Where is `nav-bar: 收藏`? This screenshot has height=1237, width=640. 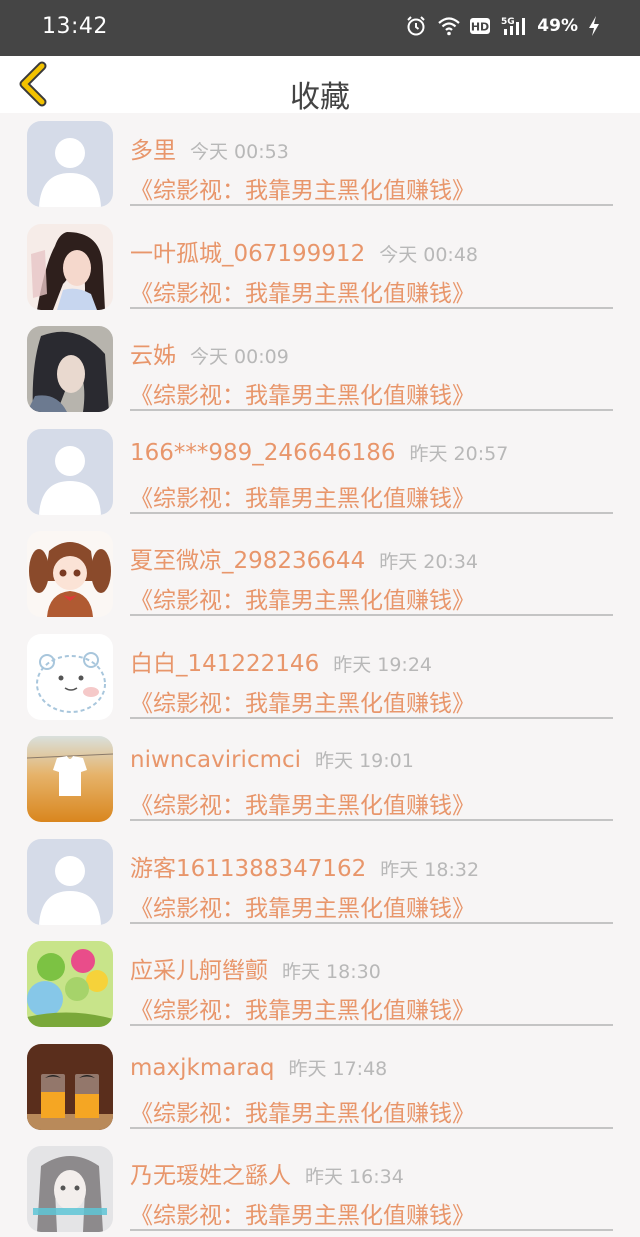
nav-bar: 收藏 is located at coordinates (320, 85).